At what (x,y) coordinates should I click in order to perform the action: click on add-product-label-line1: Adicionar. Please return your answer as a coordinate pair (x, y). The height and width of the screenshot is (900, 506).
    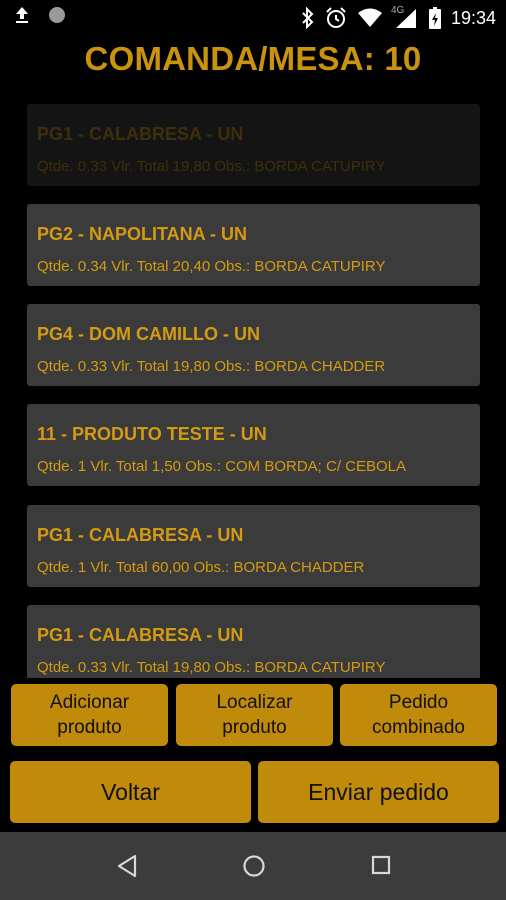
    Looking at the image, I should click on (89, 702).